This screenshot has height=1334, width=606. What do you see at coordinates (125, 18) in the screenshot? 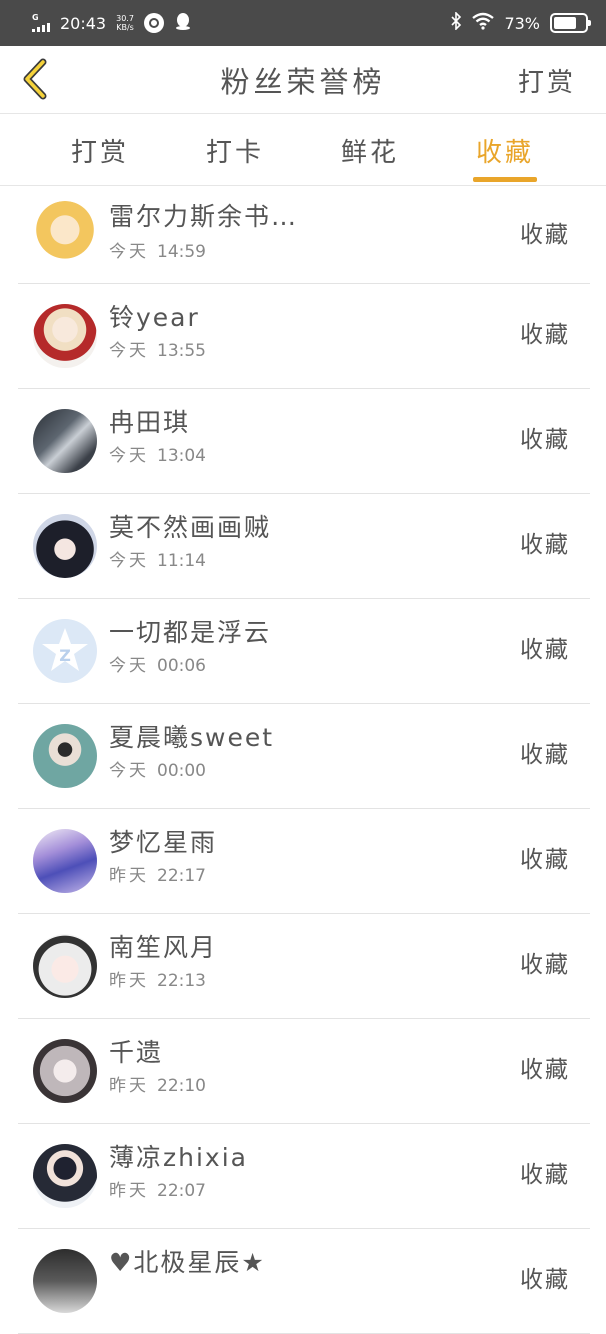
I see `speed-value: 30.7` at bounding box center [125, 18].